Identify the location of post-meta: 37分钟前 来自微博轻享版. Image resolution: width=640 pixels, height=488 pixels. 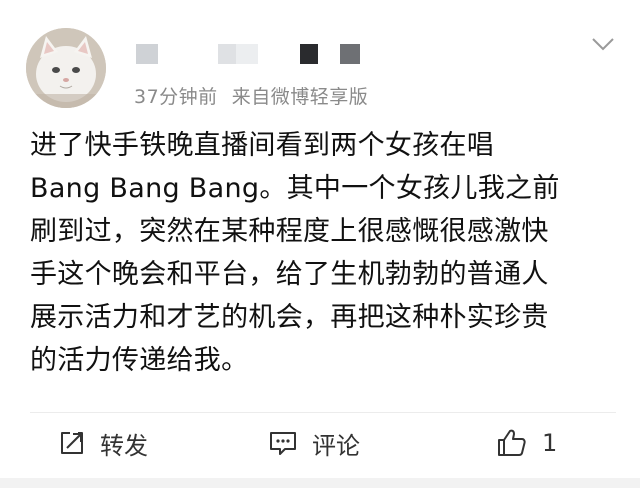
(251, 95).